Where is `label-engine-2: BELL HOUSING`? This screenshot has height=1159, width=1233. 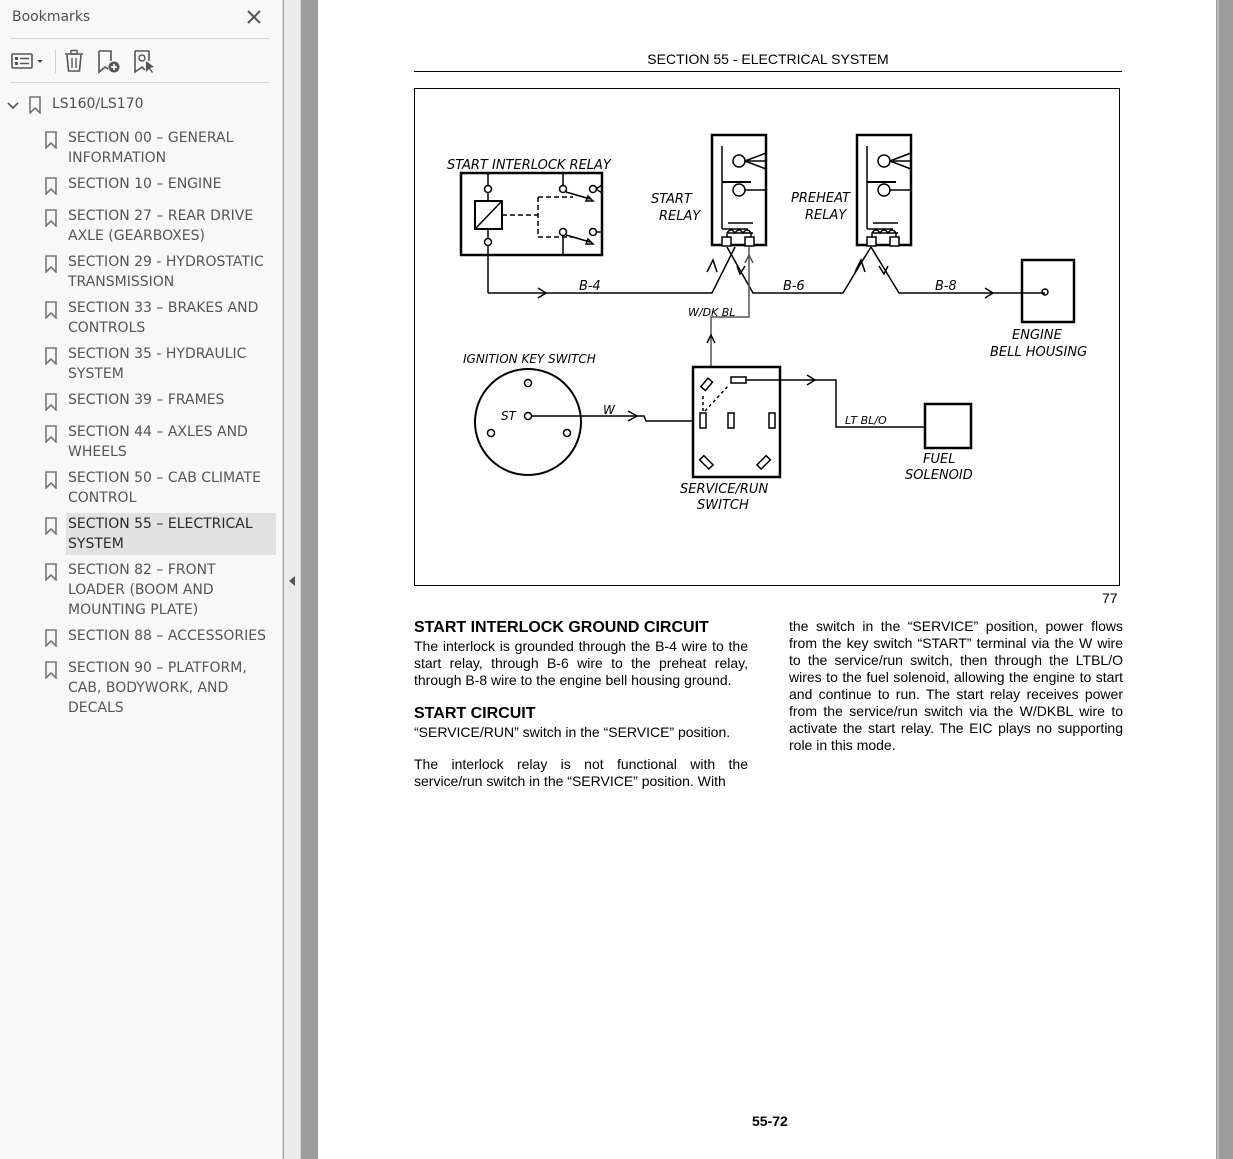
label-engine-2: BELL HOUSING is located at coordinates (1038, 352).